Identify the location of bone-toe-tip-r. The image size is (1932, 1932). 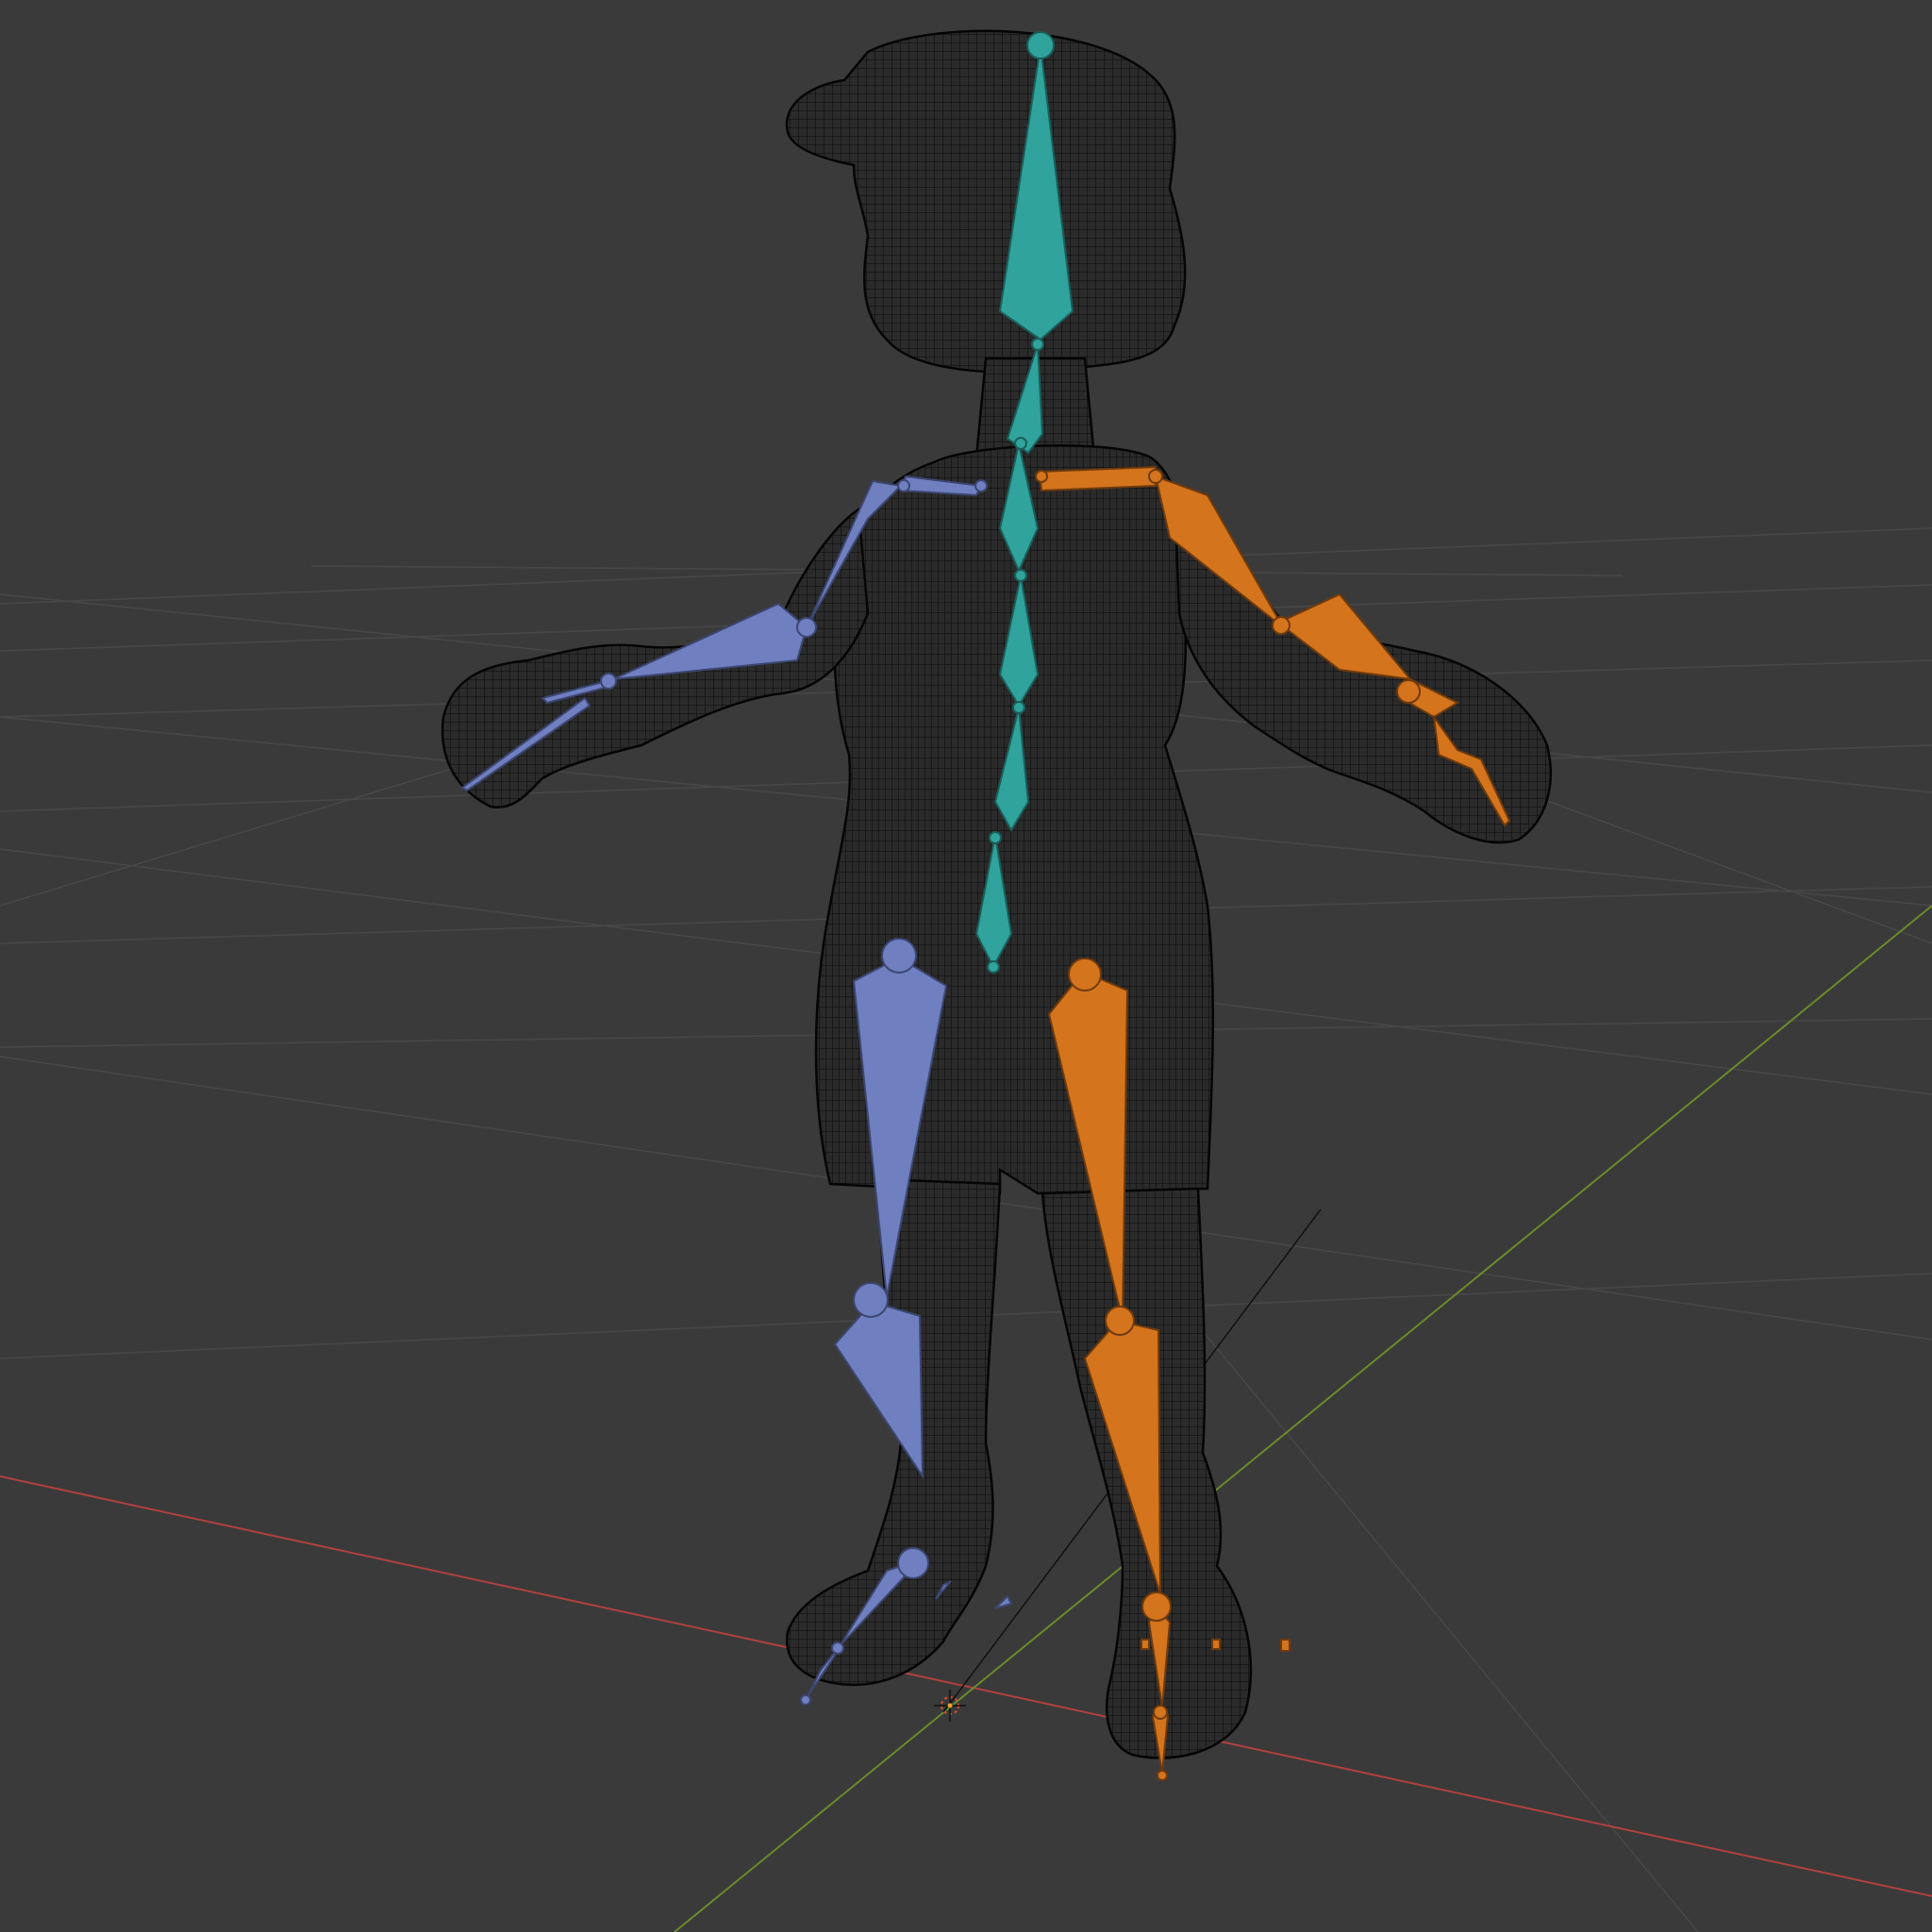
(1216, 1645).